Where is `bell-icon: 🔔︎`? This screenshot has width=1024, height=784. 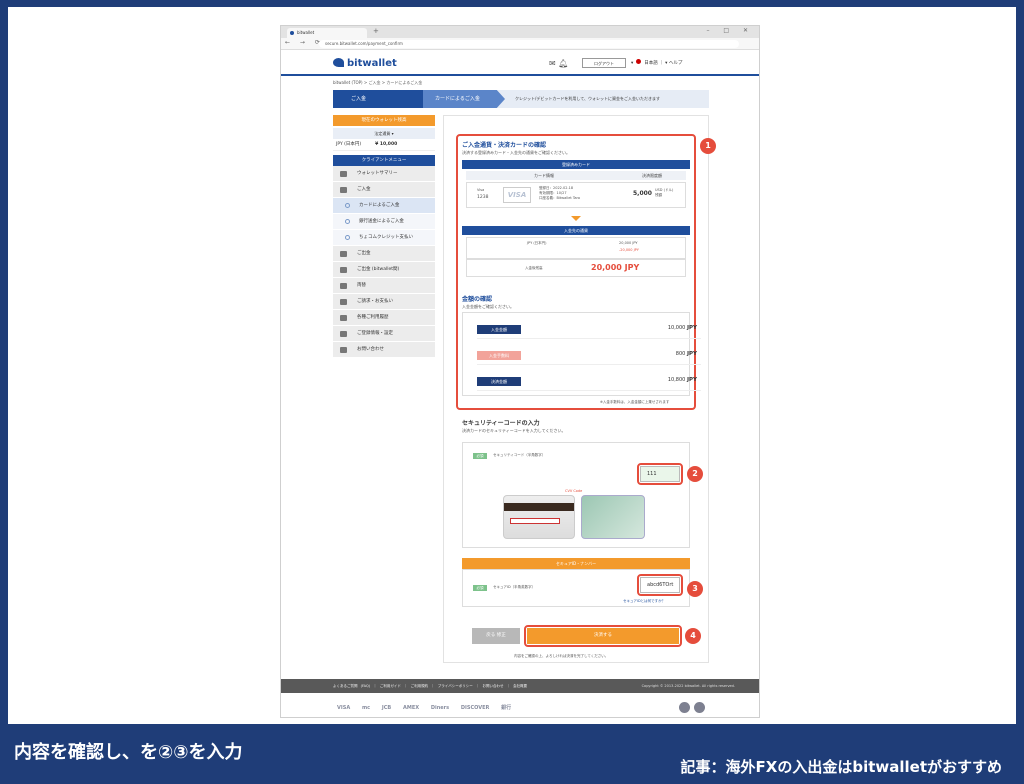
bell-icon: 🔔︎ is located at coordinates (563, 63).